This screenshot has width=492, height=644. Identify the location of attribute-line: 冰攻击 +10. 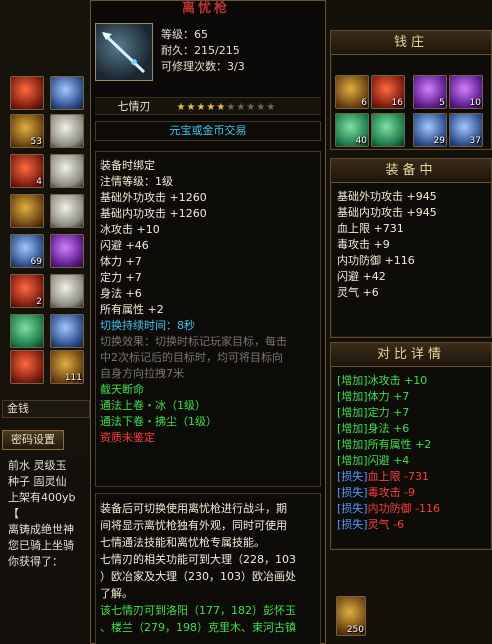
(130, 229).